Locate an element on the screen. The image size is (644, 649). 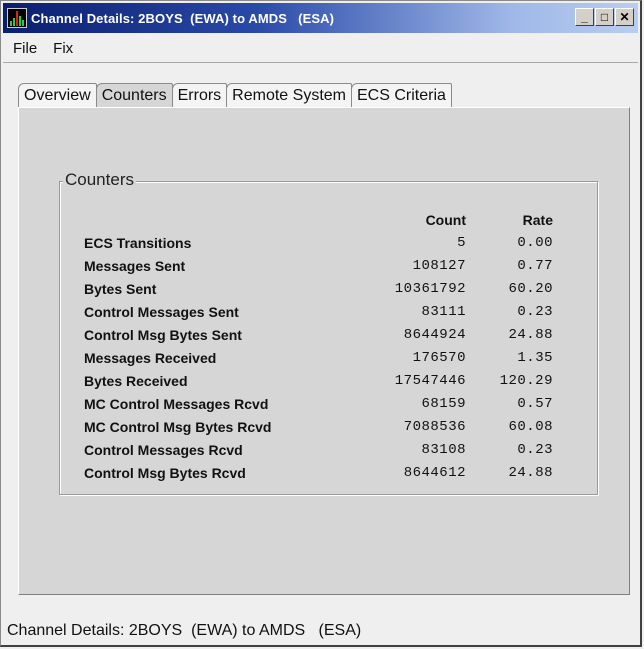
tab-overview: Overview is located at coordinates (57, 95).